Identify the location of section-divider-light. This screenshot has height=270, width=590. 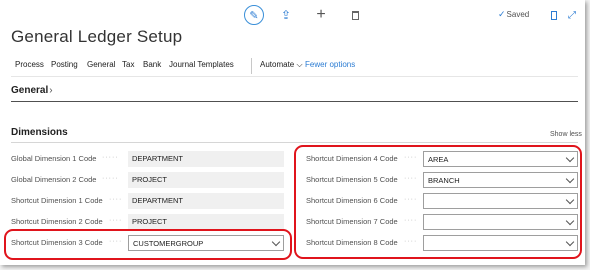
(294, 142).